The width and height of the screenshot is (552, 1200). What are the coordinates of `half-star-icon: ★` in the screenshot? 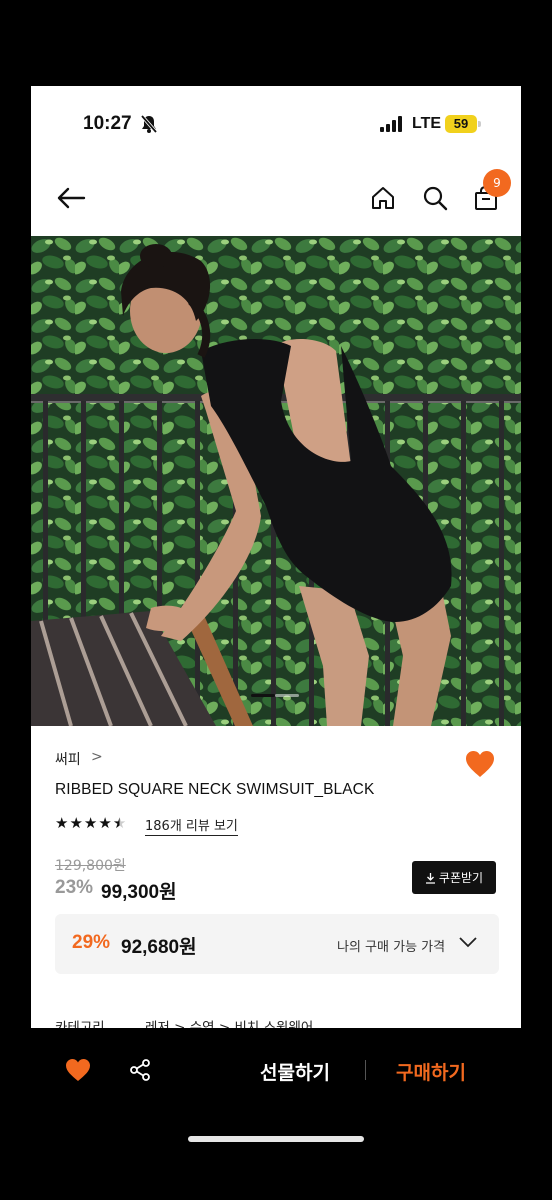 It's located at (119, 823).